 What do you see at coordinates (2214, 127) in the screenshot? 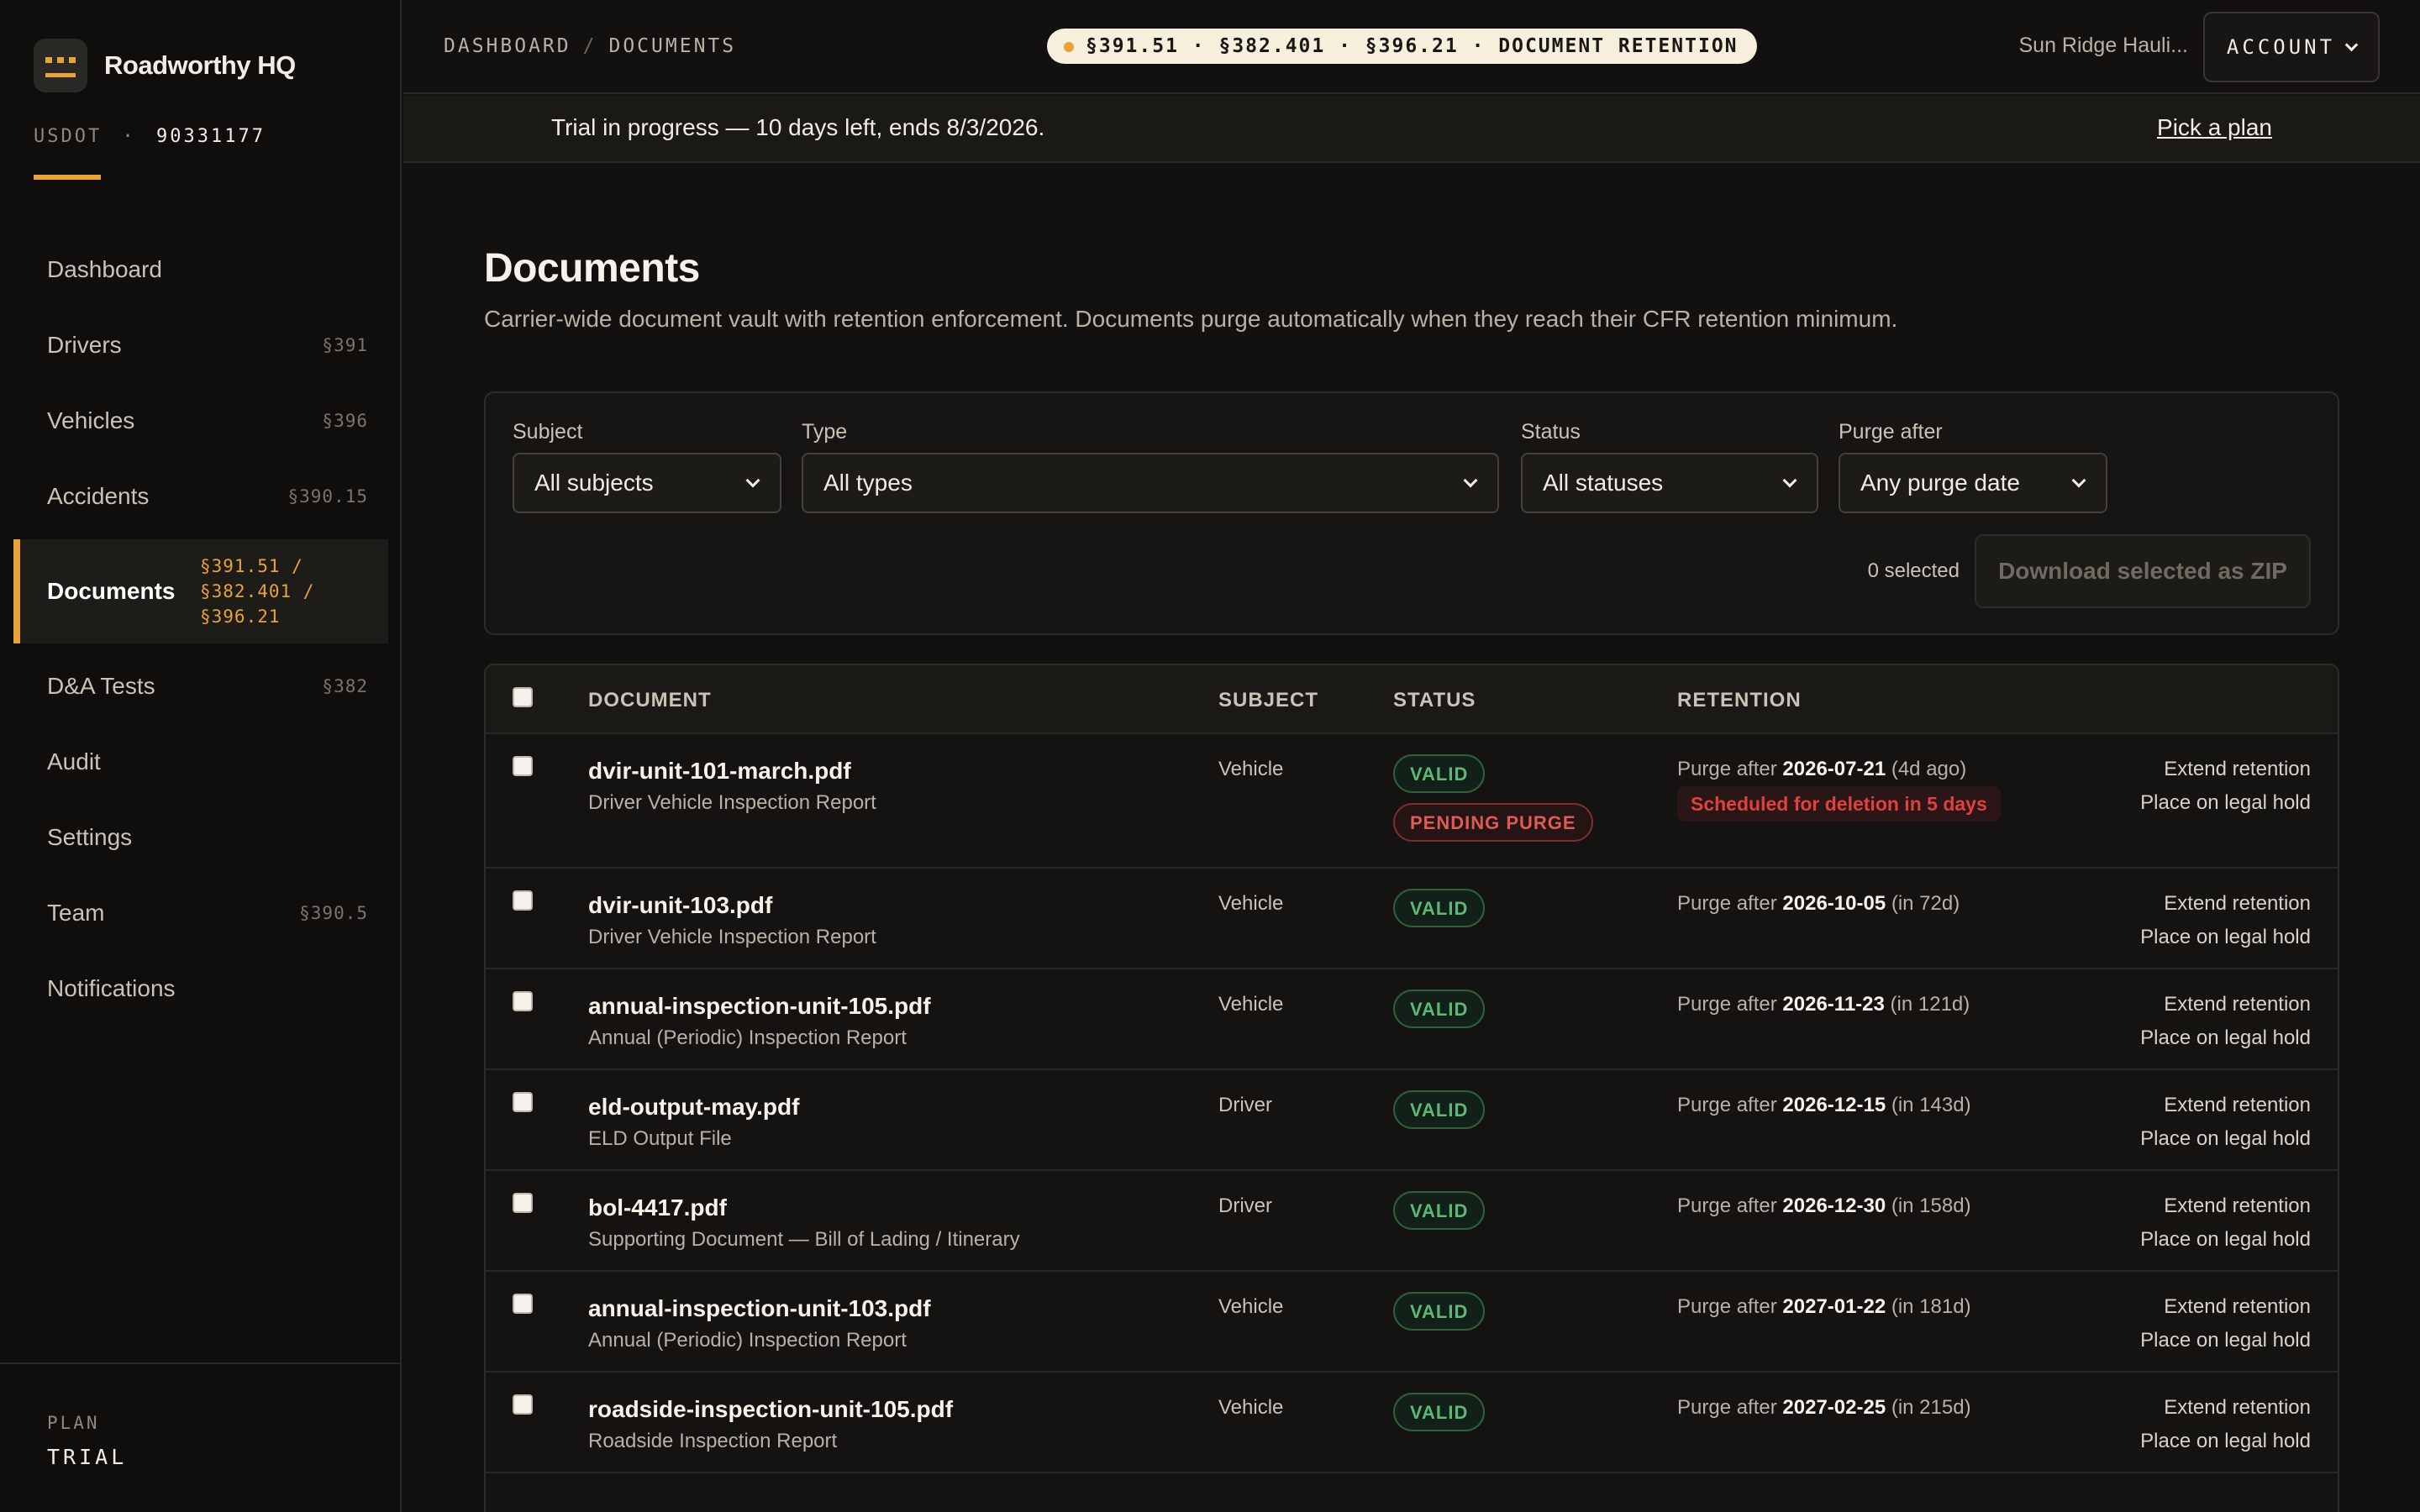
I see `pick-plan-link: Pick a plan` at bounding box center [2214, 127].